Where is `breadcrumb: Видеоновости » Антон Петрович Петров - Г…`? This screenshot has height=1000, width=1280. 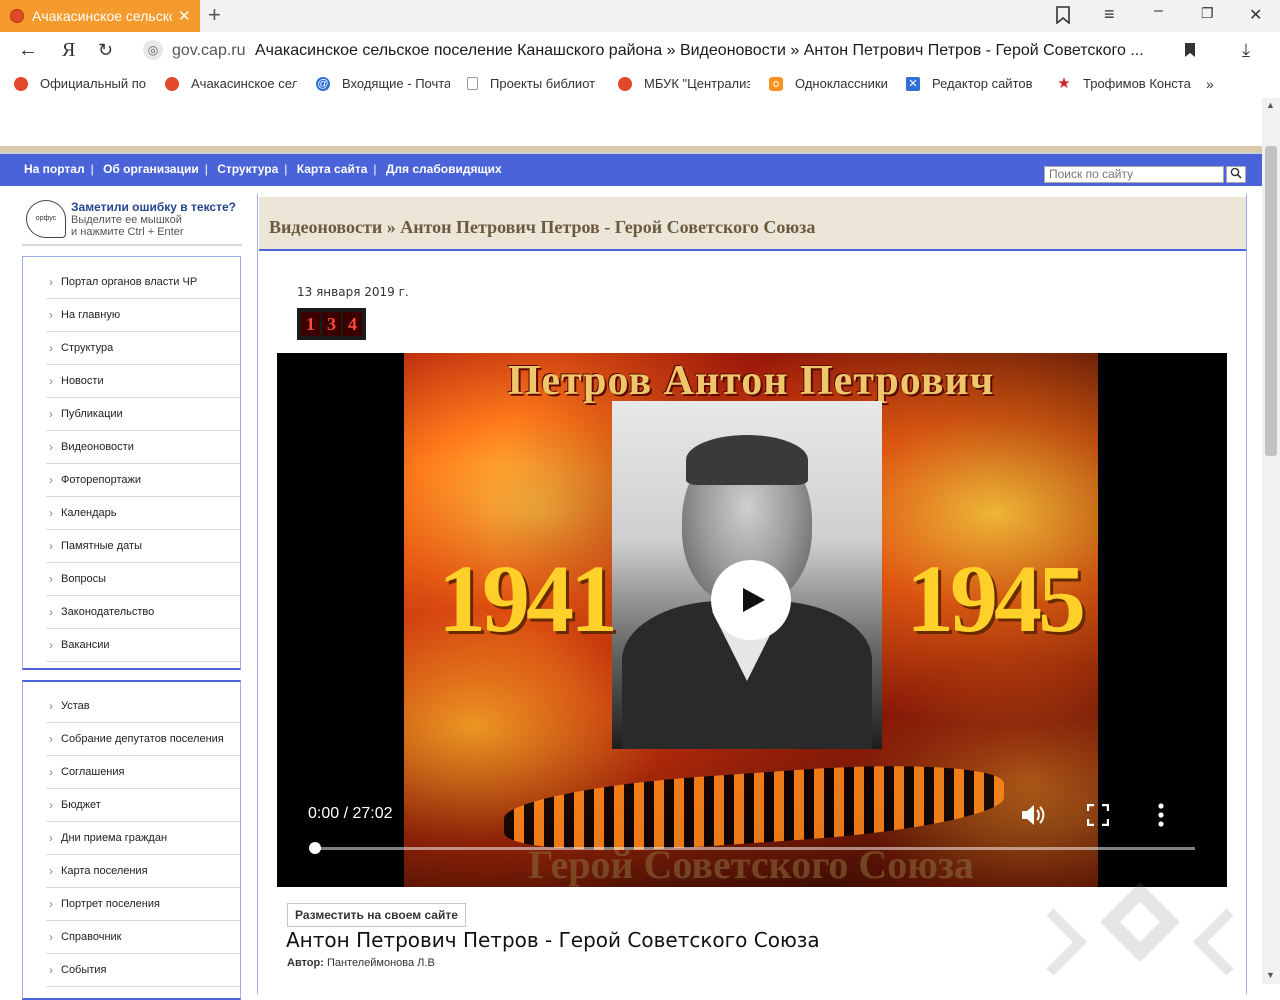
breadcrumb: Видеоновости » Антон Петрович Петров - Г… is located at coordinates (752, 224).